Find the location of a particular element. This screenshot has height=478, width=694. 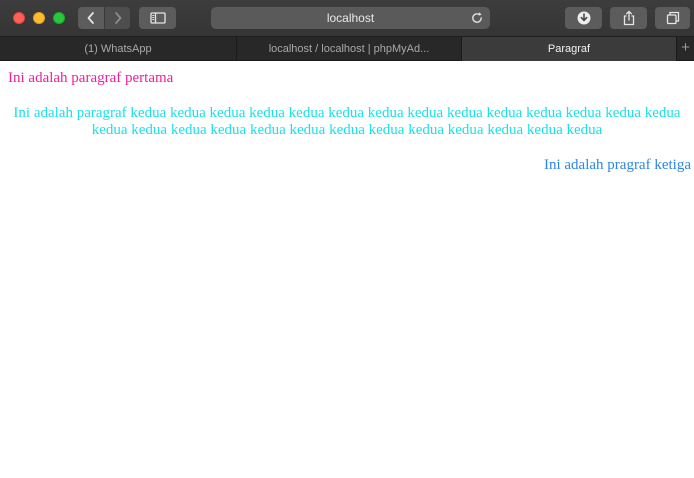

forward-button is located at coordinates (117, 18).